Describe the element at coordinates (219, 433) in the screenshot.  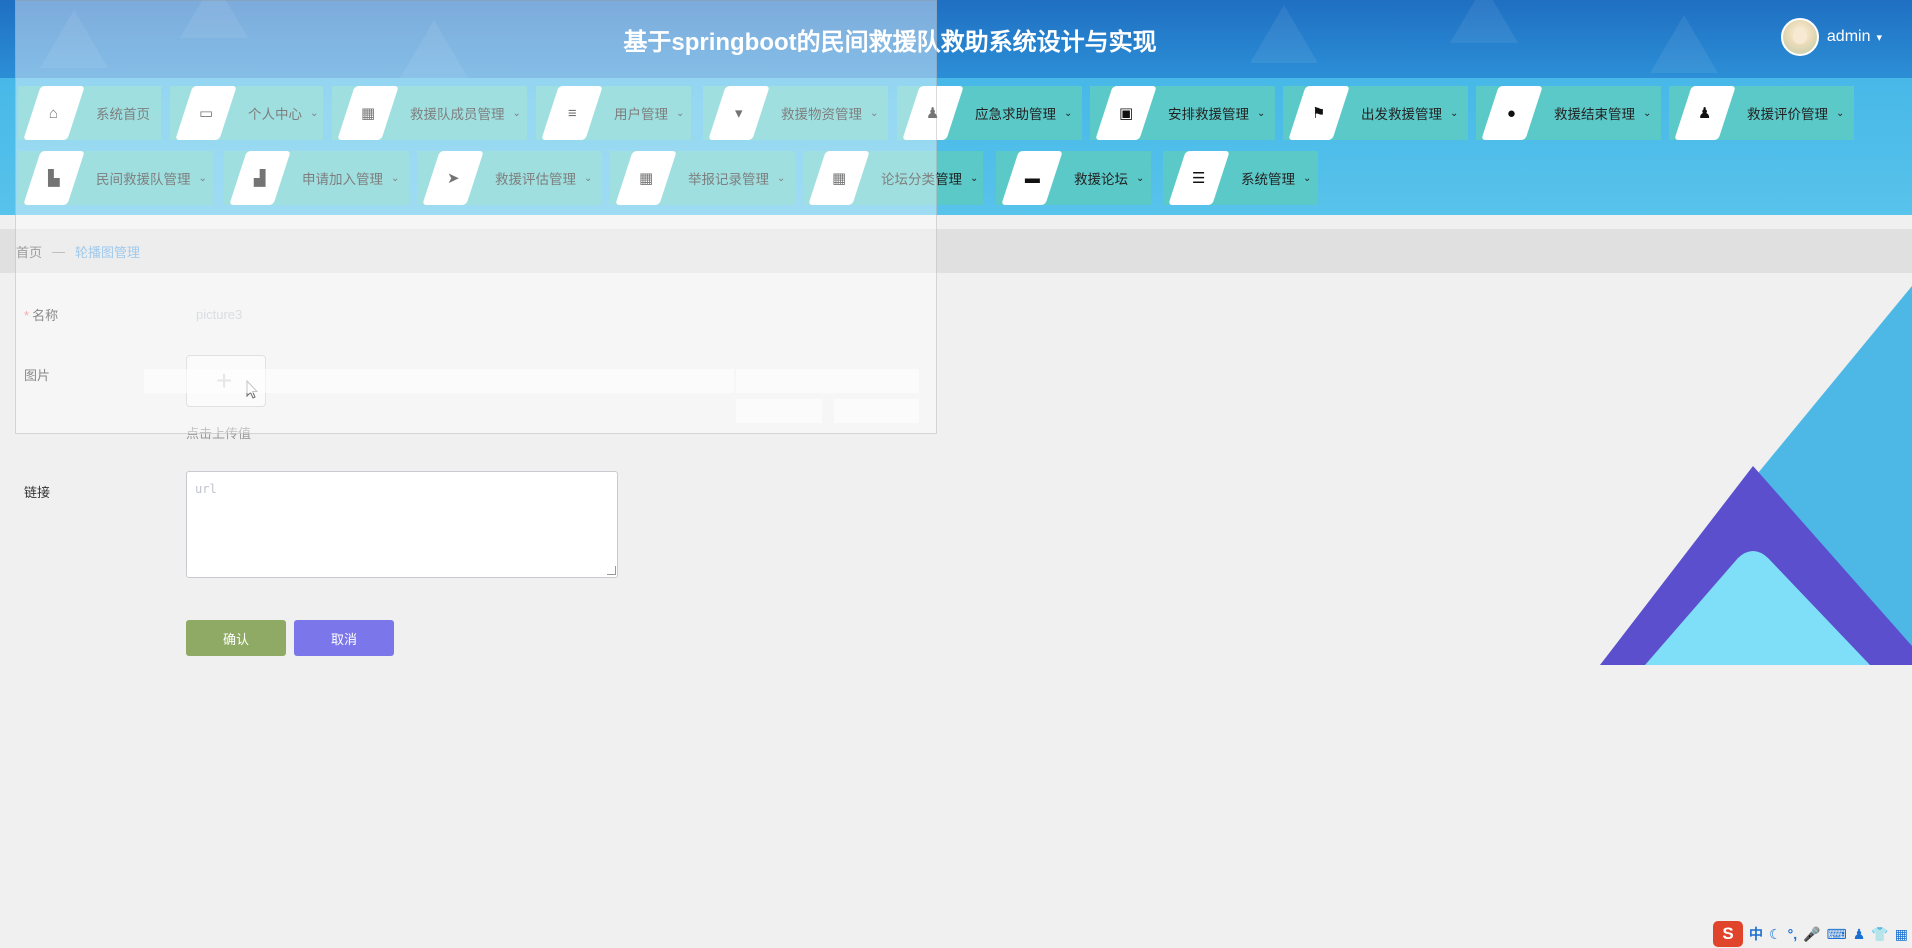
I see `upload-tip: 点击上传值` at that location.